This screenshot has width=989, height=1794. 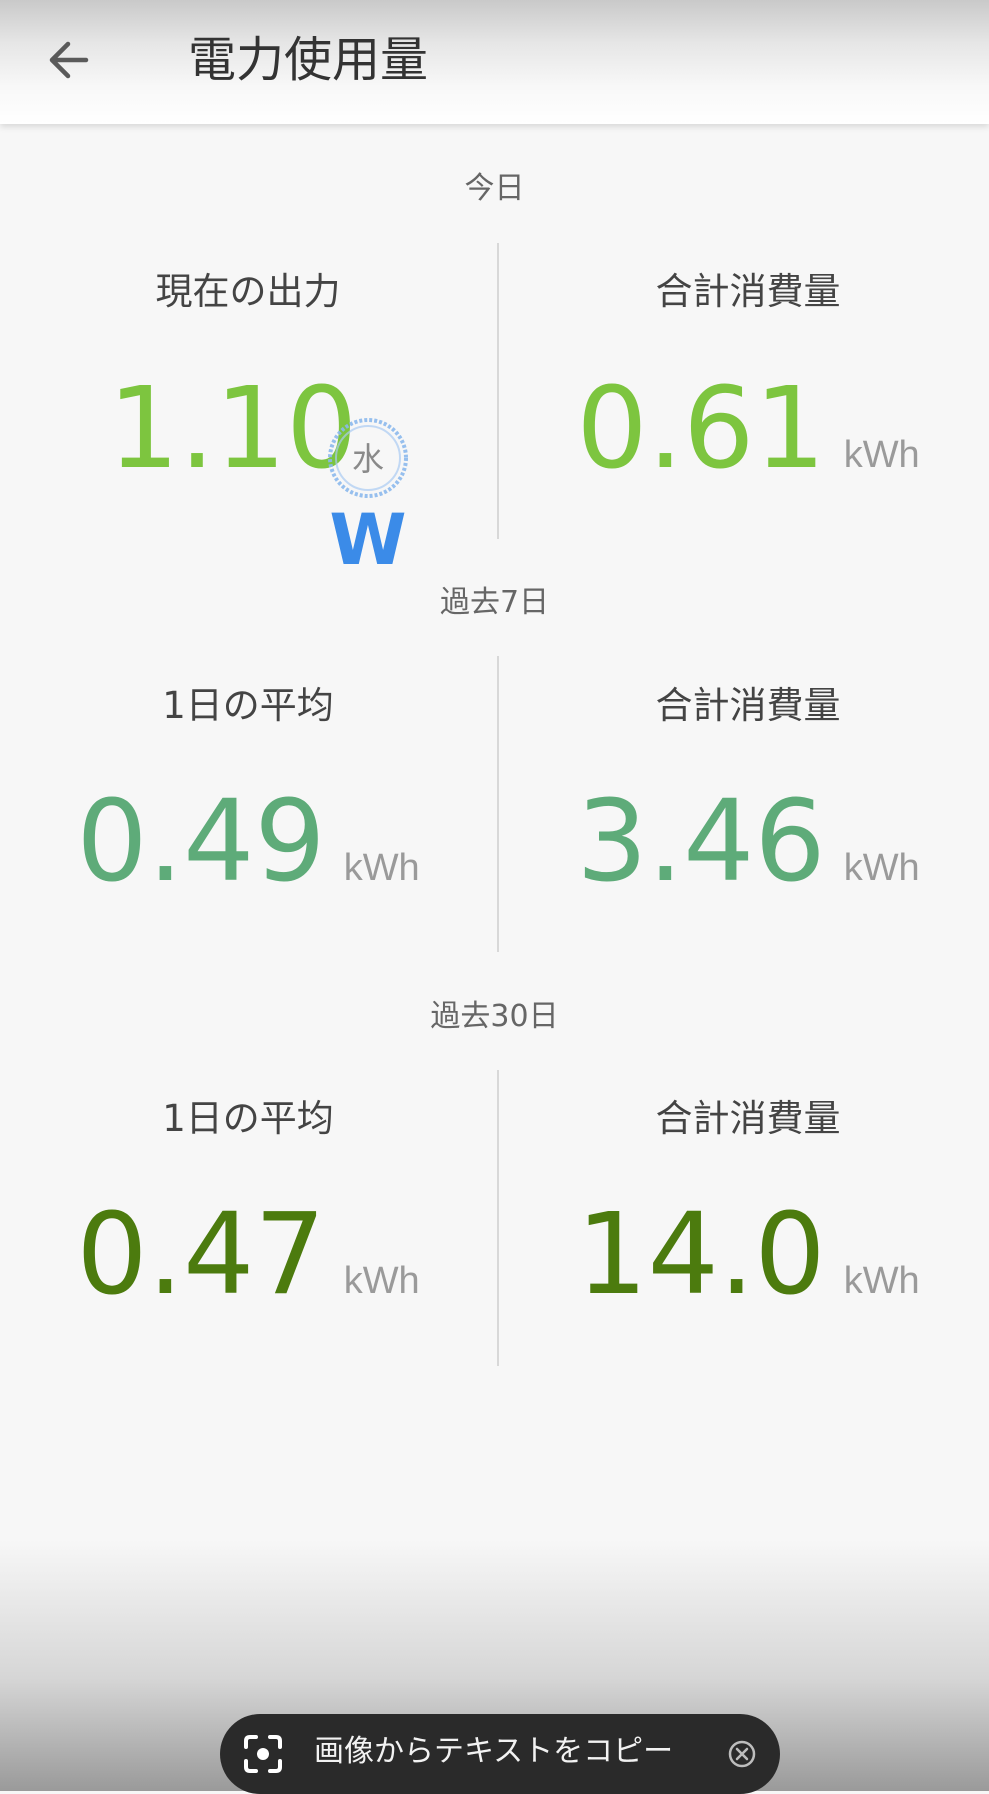 I want to click on unit-w-text: W, so click(x=367, y=535).